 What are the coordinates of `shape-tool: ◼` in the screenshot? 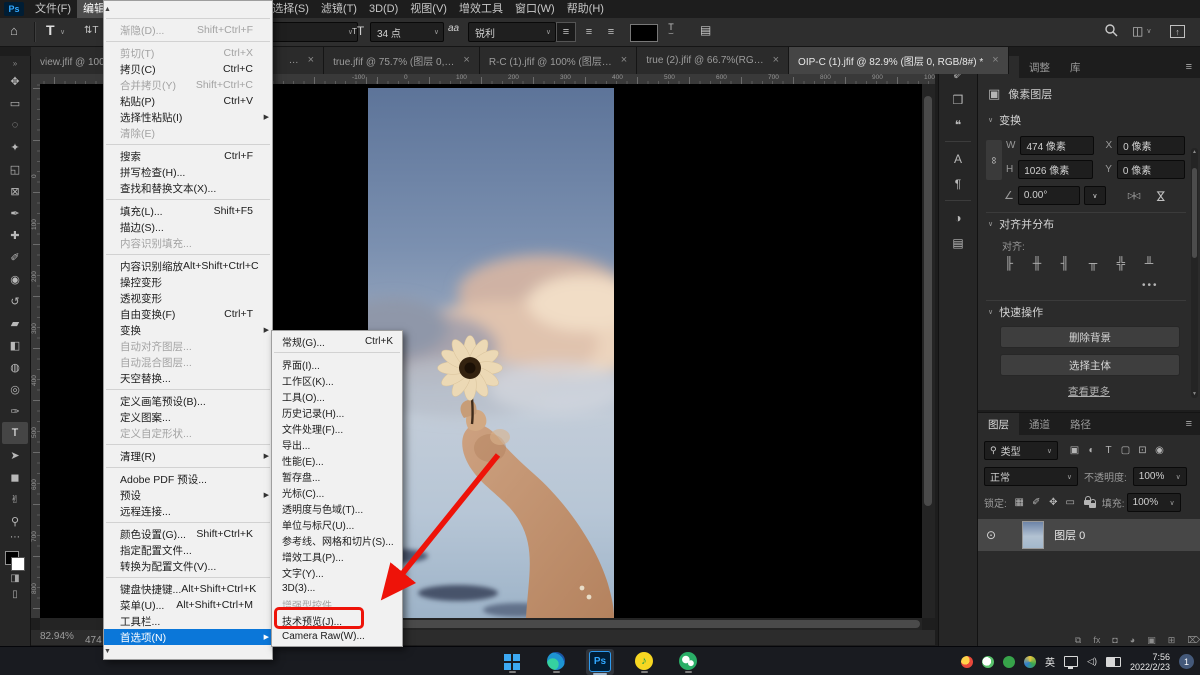 It's located at (15, 477).